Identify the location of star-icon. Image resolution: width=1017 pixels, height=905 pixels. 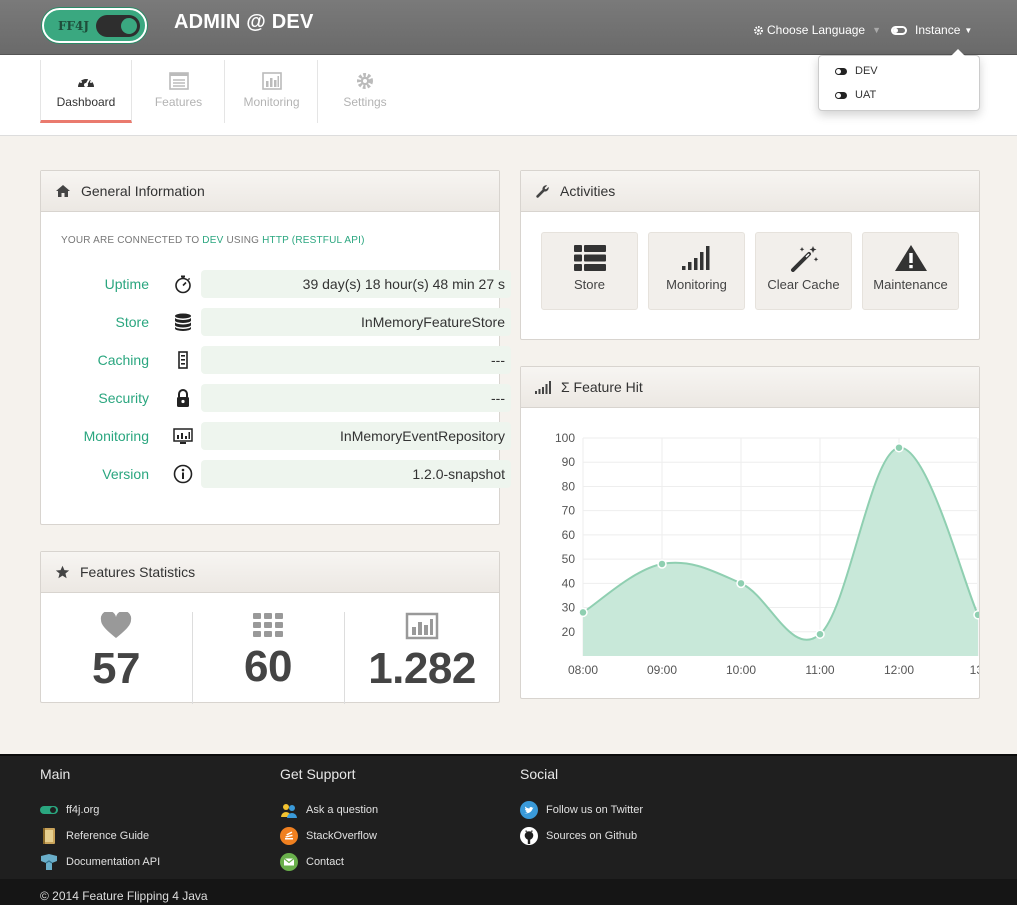
(62, 572).